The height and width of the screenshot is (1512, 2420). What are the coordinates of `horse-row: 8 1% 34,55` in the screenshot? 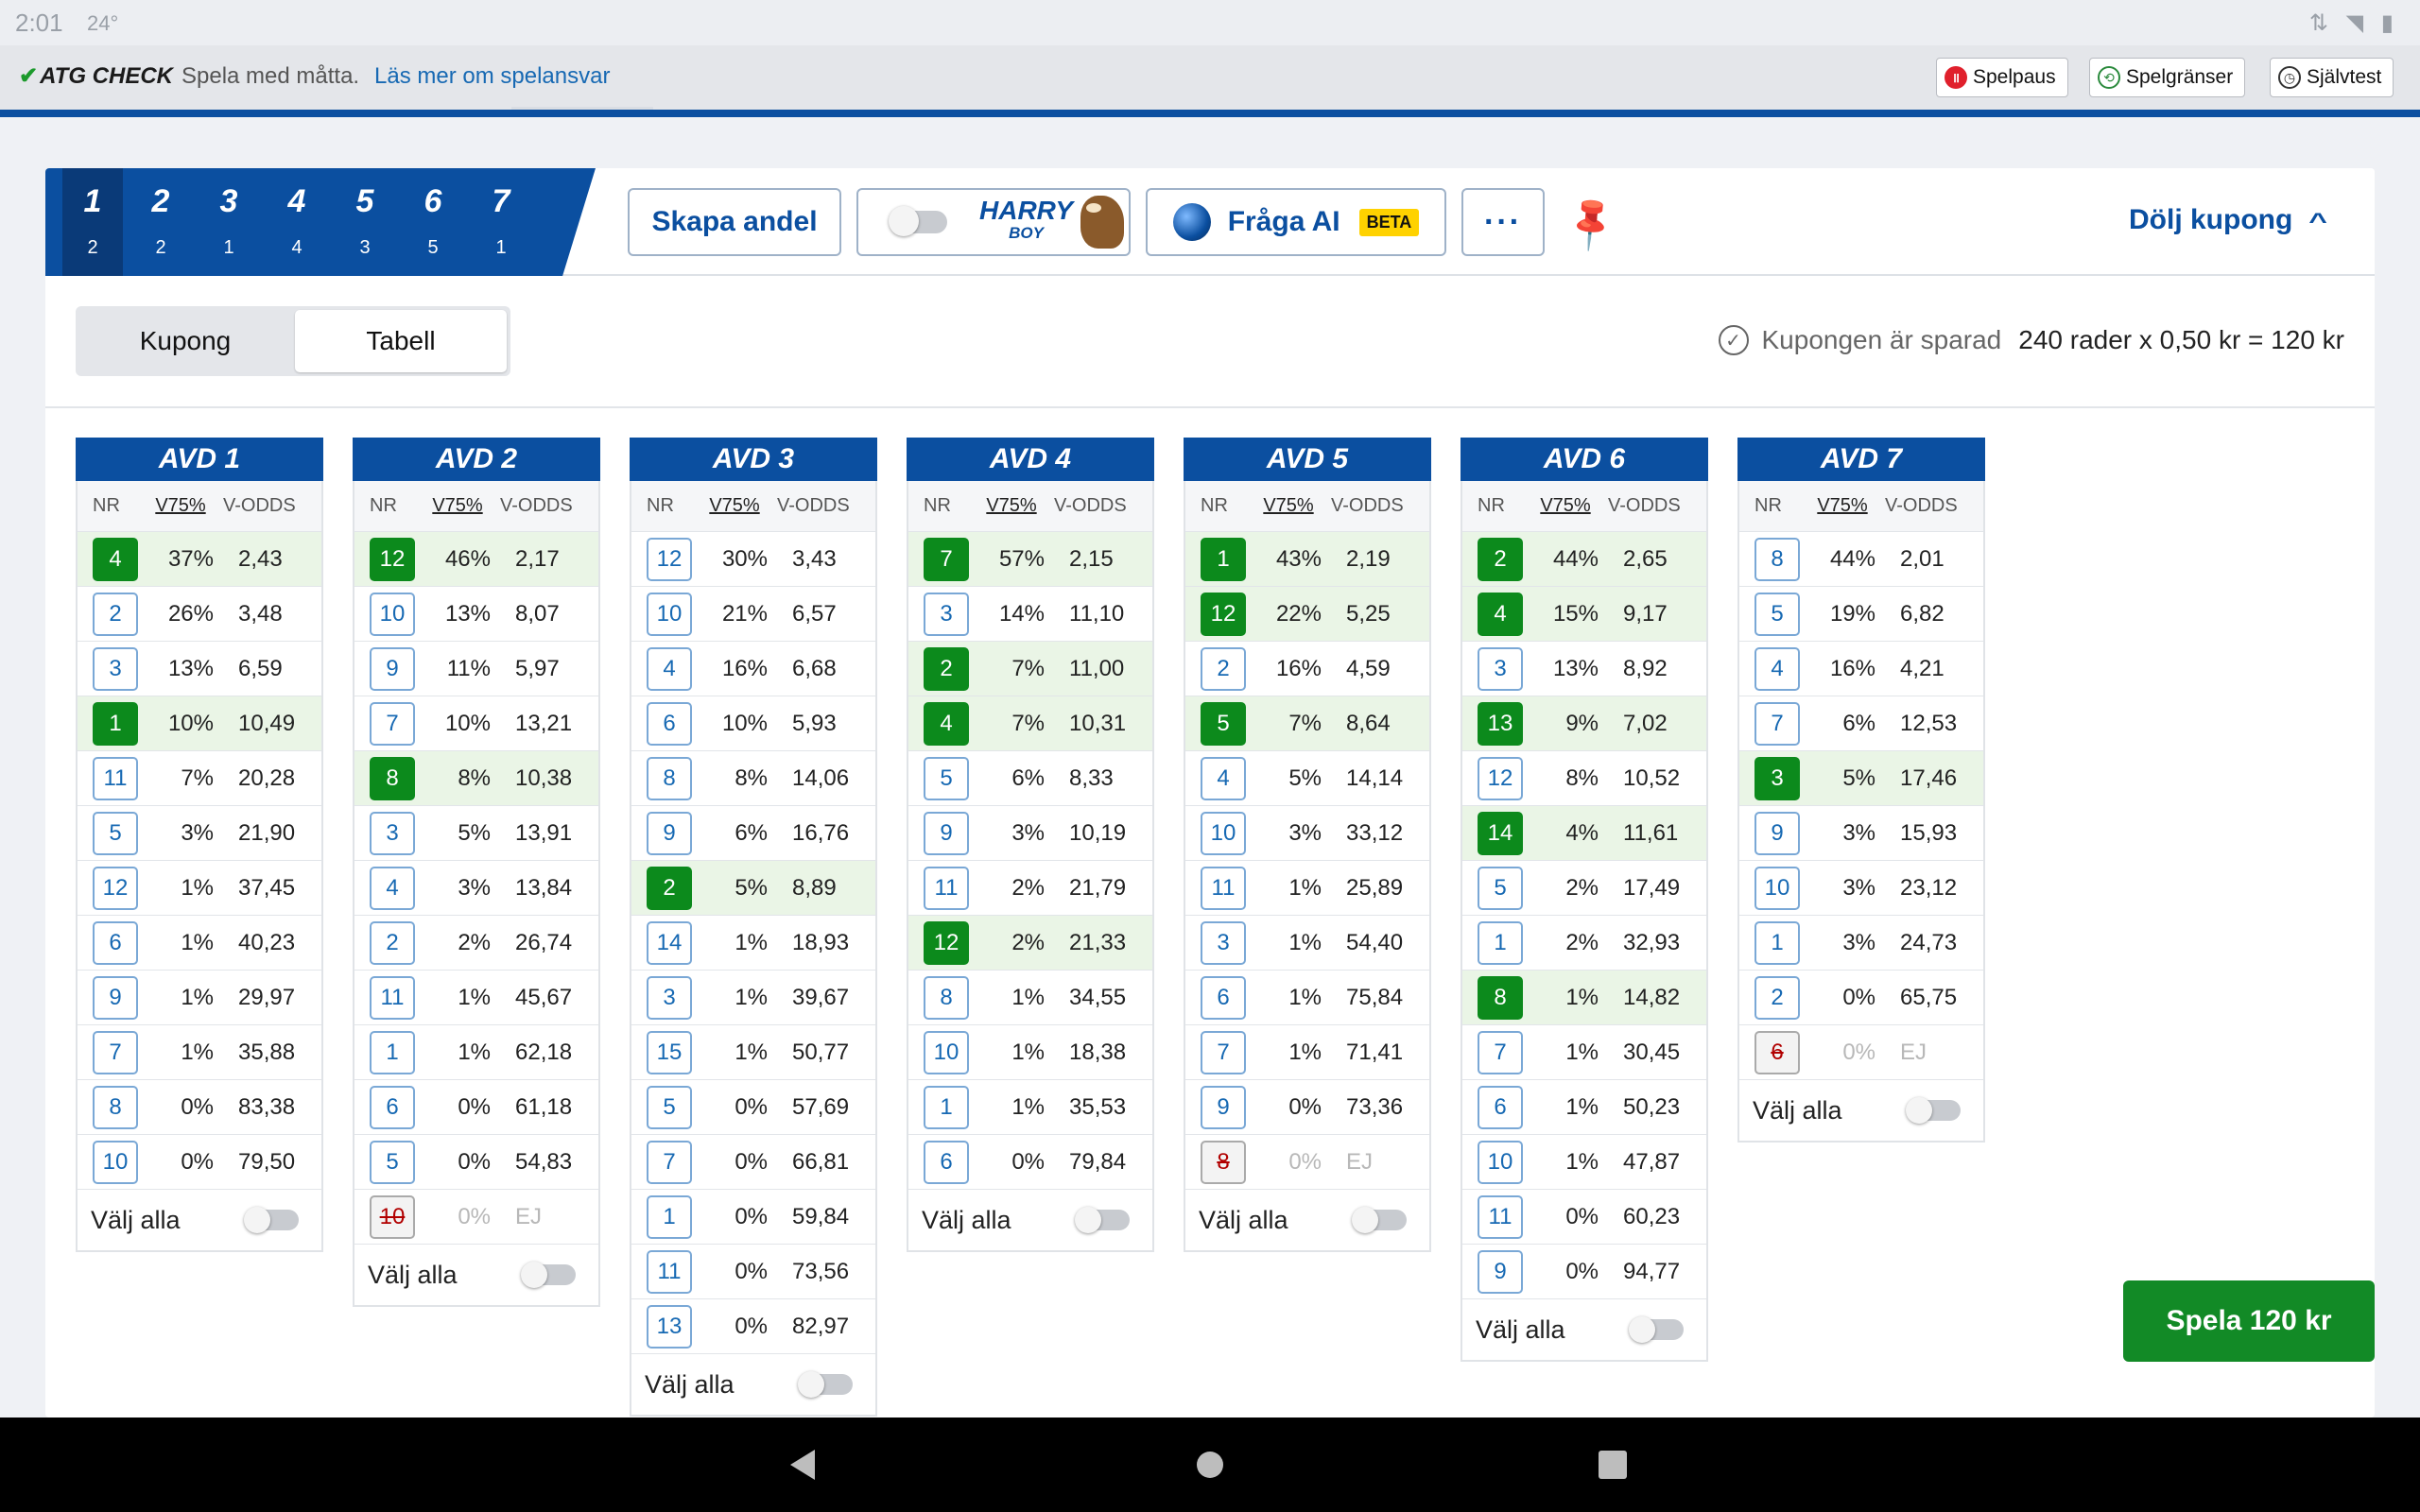 It's located at (1030, 998).